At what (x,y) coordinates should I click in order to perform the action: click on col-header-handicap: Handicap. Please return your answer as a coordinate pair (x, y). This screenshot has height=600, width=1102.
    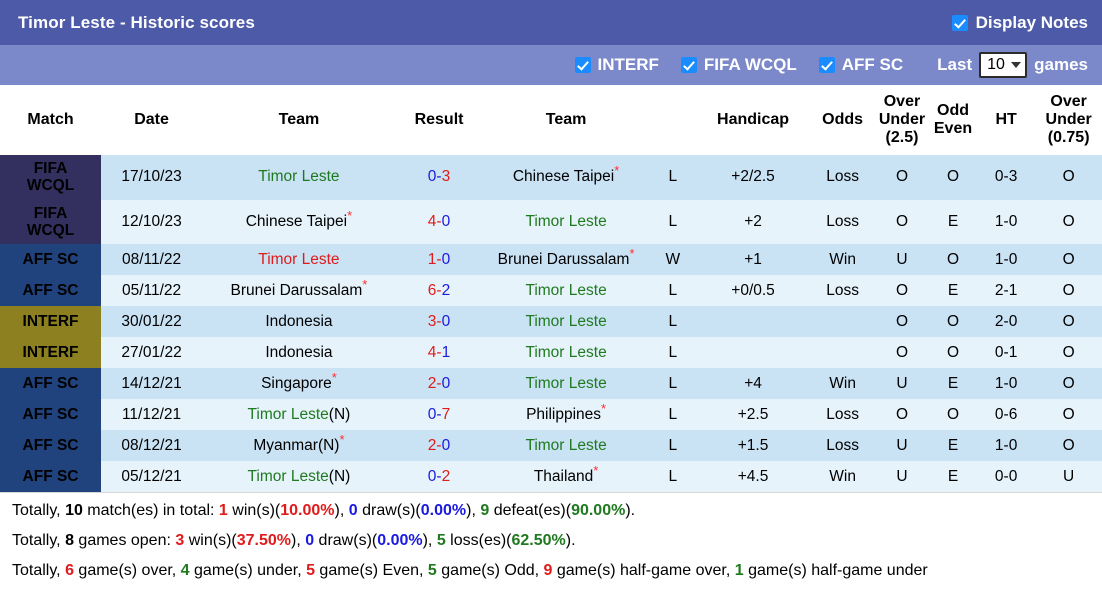
    Looking at the image, I should click on (753, 120).